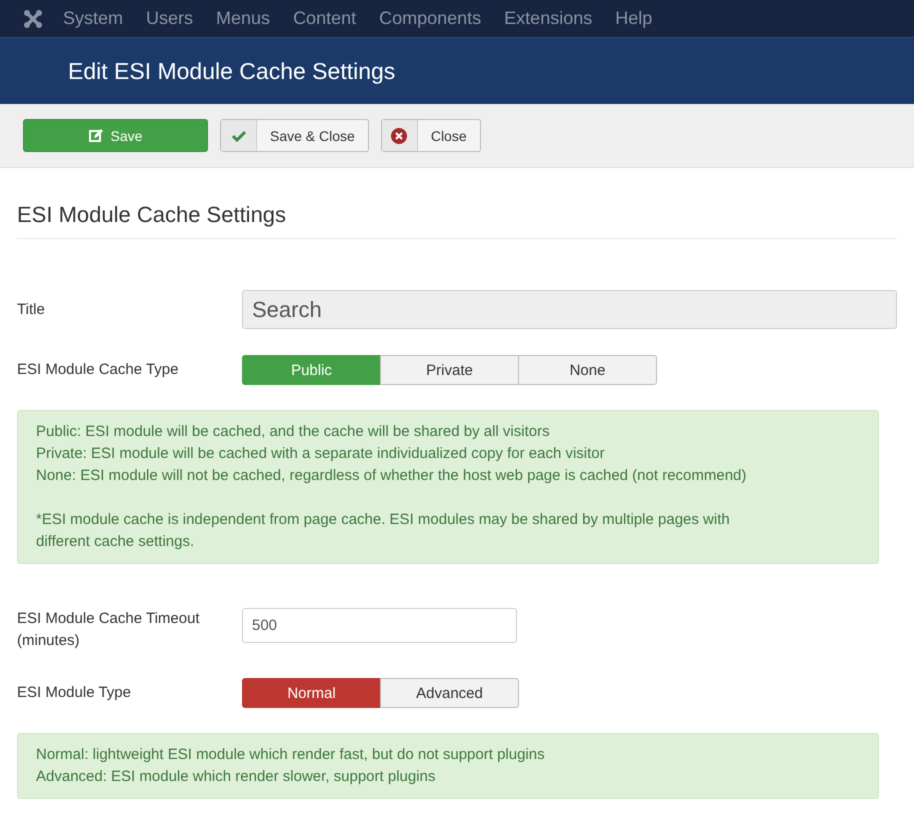 The height and width of the screenshot is (824, 914). I want to click on menu-item: Components, so click(430, 18).